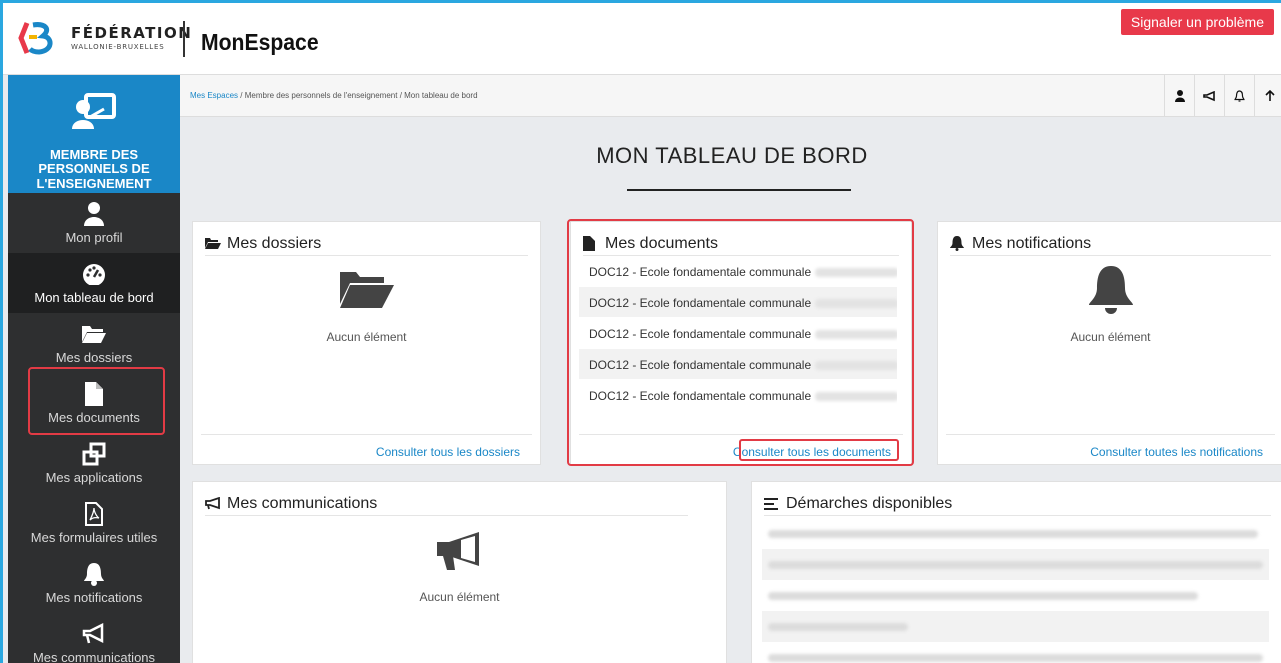  I want to click on card-header: Mes communications, so click(446, 504).